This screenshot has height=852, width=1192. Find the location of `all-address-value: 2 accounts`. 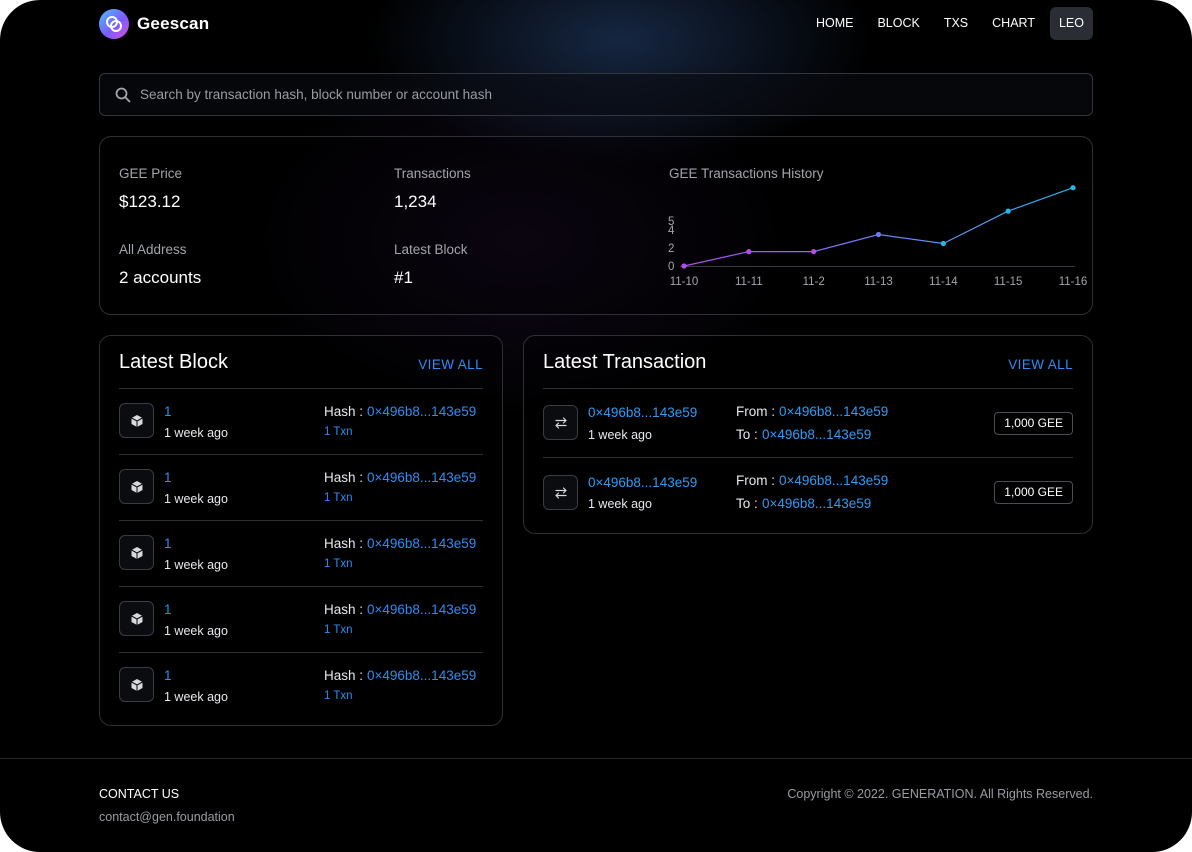

all-address-value: 2 accounts is located at coordinates (160, 277).